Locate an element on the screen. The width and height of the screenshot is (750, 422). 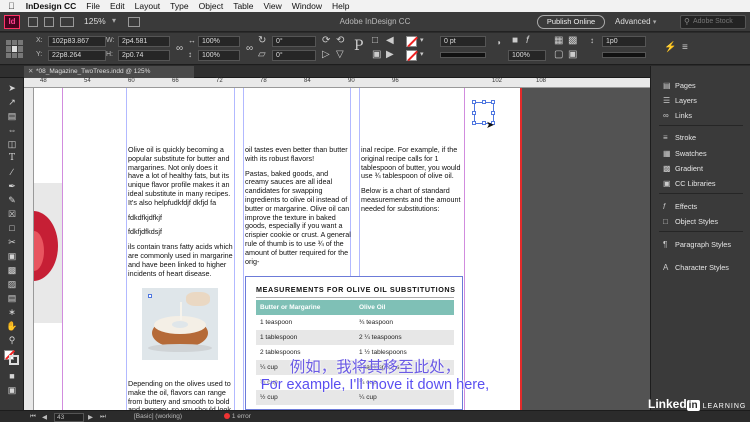
publish-online-button: Publish Online is located at coordinates (571, 22).